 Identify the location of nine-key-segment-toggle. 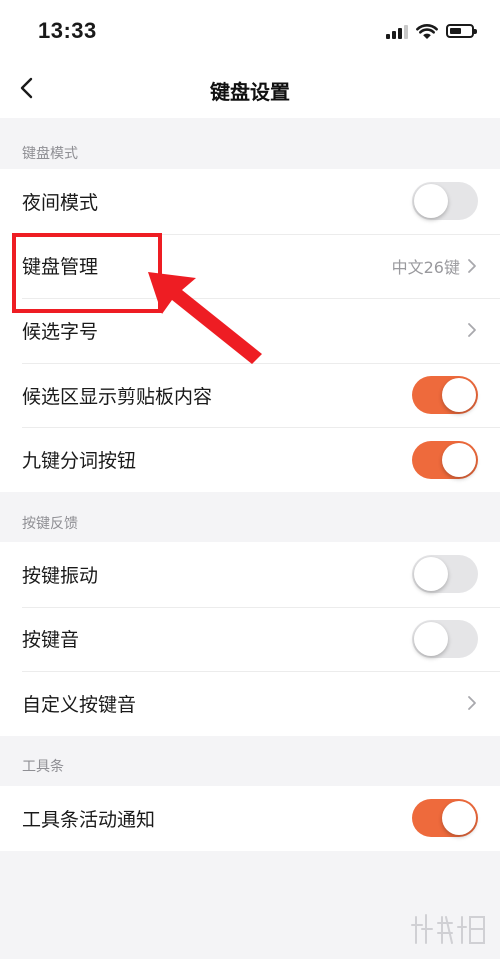
(445, 459).